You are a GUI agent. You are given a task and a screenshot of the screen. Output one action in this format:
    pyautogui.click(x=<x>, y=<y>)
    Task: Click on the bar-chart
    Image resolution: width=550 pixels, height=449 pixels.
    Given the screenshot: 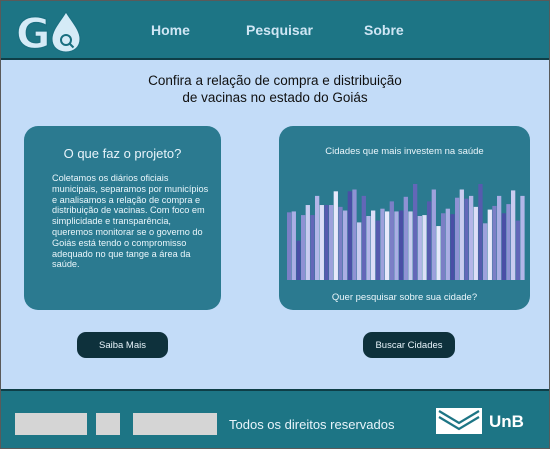 What is the action you would take?
    pyautogui.click(x=406, y=232)
    